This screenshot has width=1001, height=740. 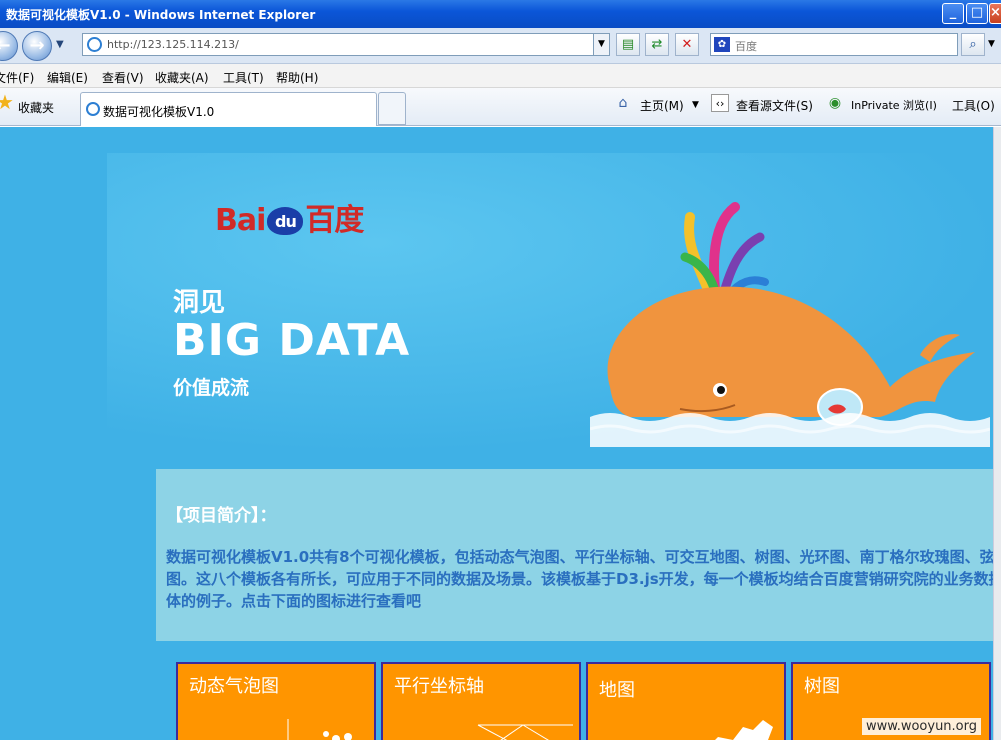 What do you see at coordinates (346, 44) in the screenshot?
I see `url-input: http://123.125.114.213/ ▼` at bounding box center [346, 44].